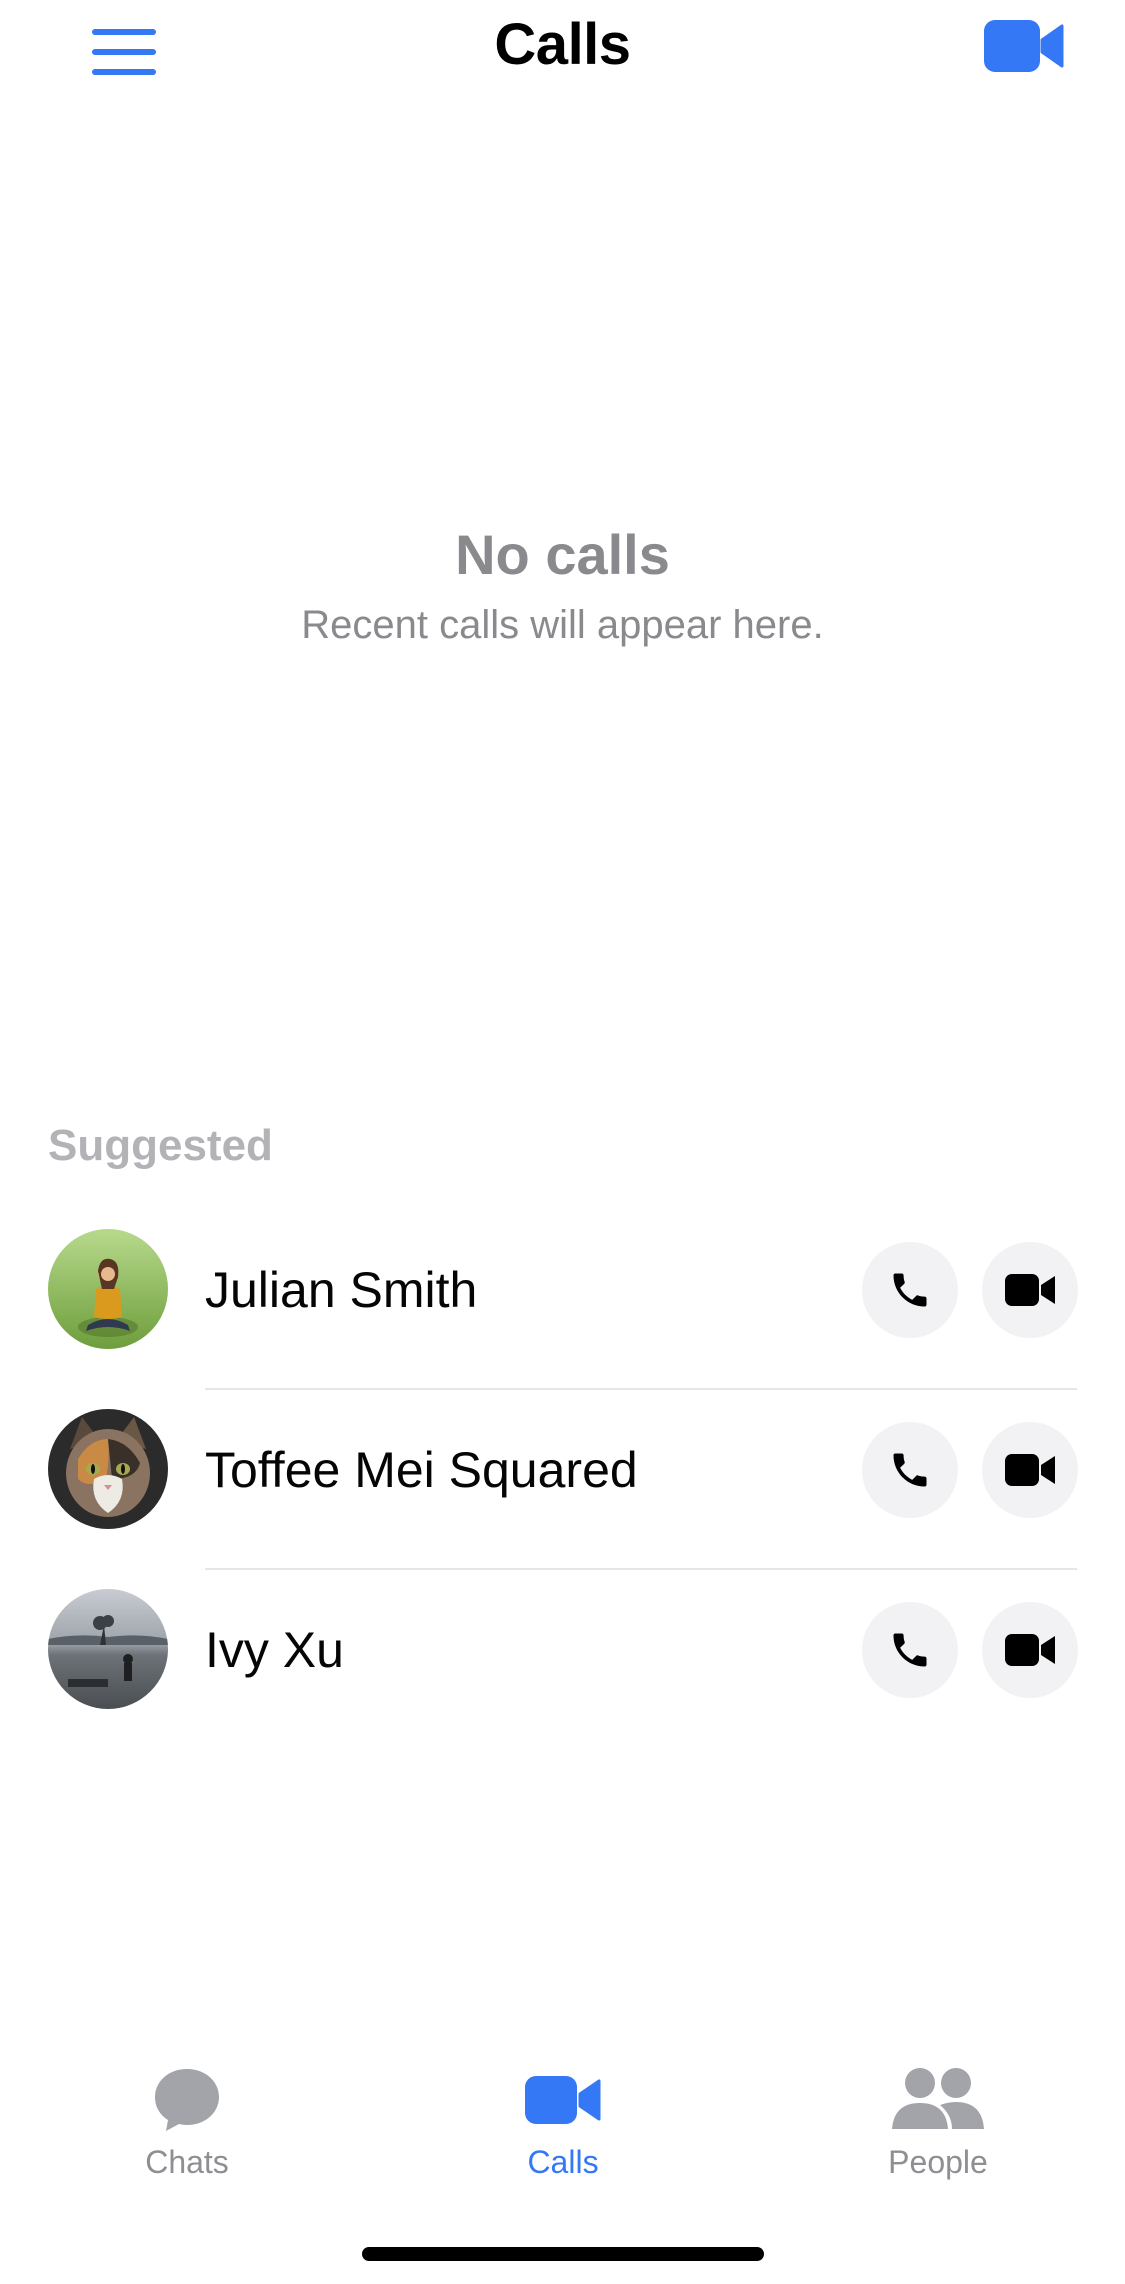 The height and width of the screenshot is (2284, 1125). Describe the element at coordinates (562, 44) in the screenshot. I see `page-title: Calls` at that location.